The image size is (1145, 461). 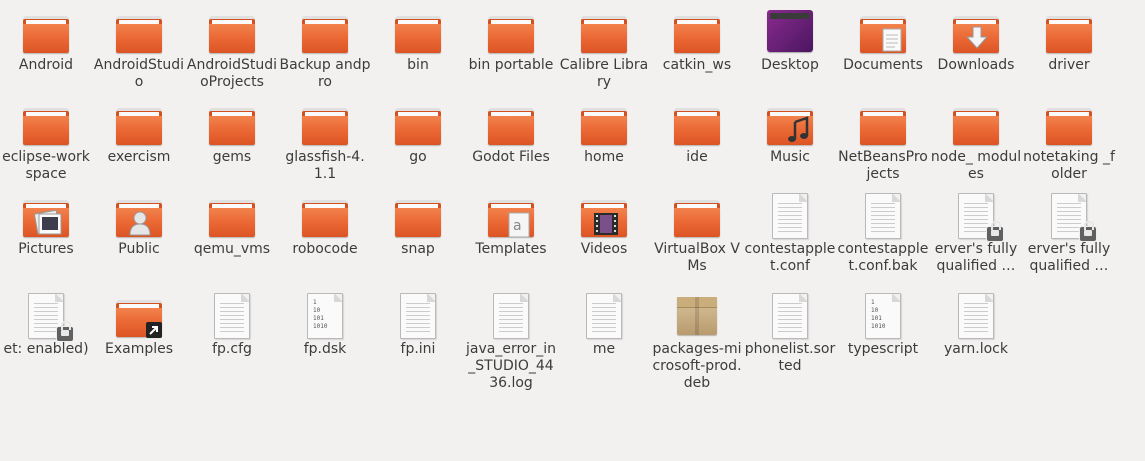 I want to click on file-label: driver, so click(x=1069, y=65).